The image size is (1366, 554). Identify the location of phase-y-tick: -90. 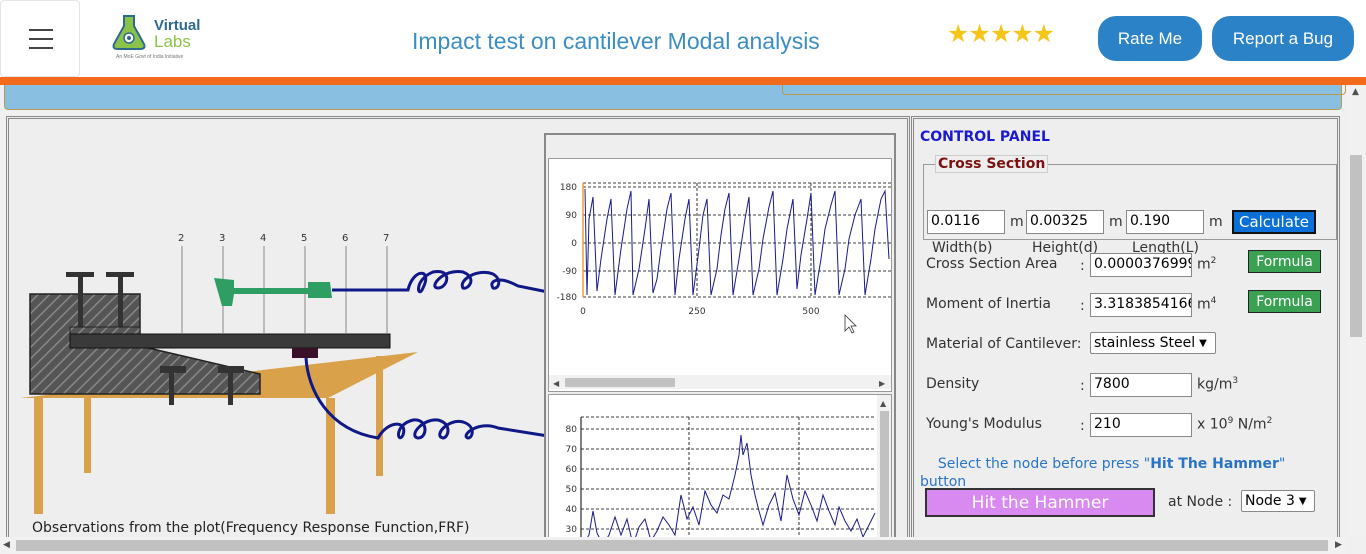
(569, 272).